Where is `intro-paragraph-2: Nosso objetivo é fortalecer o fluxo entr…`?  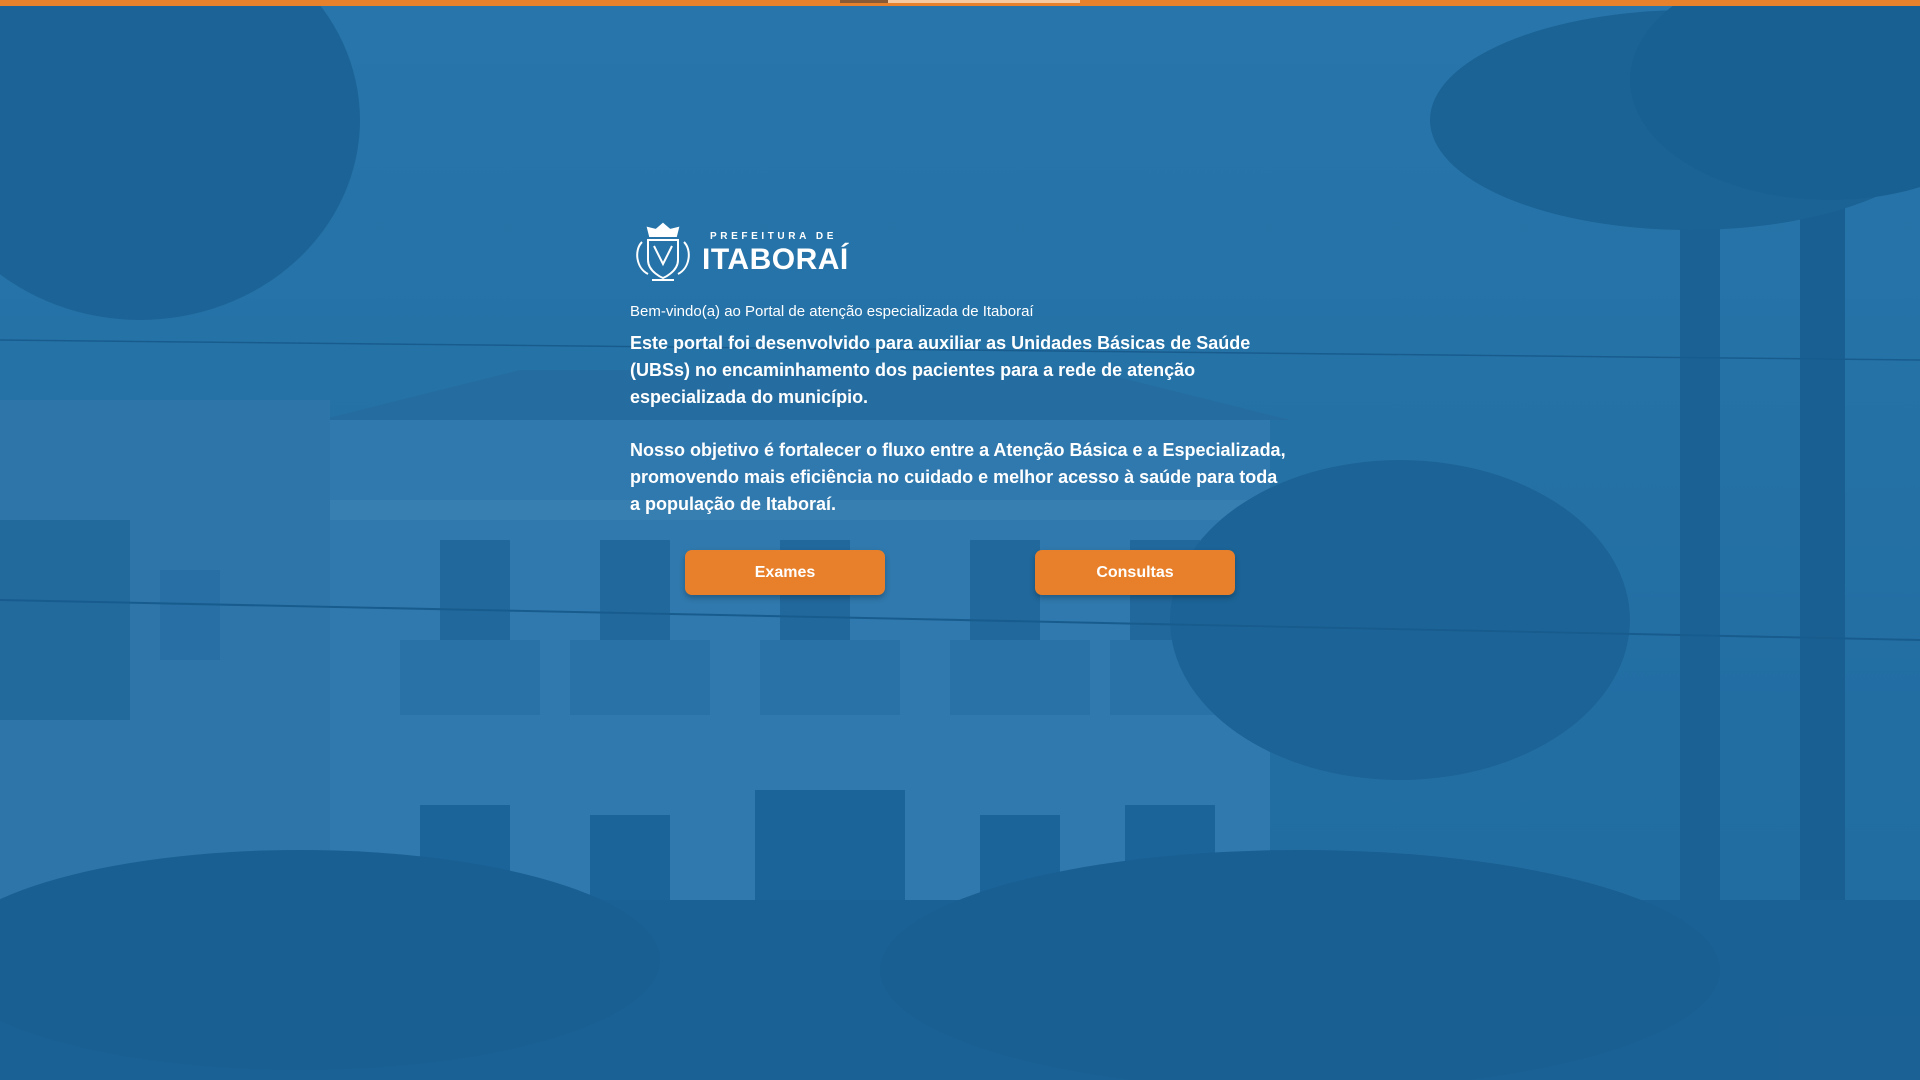
intro-paragraph-2: Nosso objetivo é fortalecer o fluxo entr… is located at coordinates (960, 477).